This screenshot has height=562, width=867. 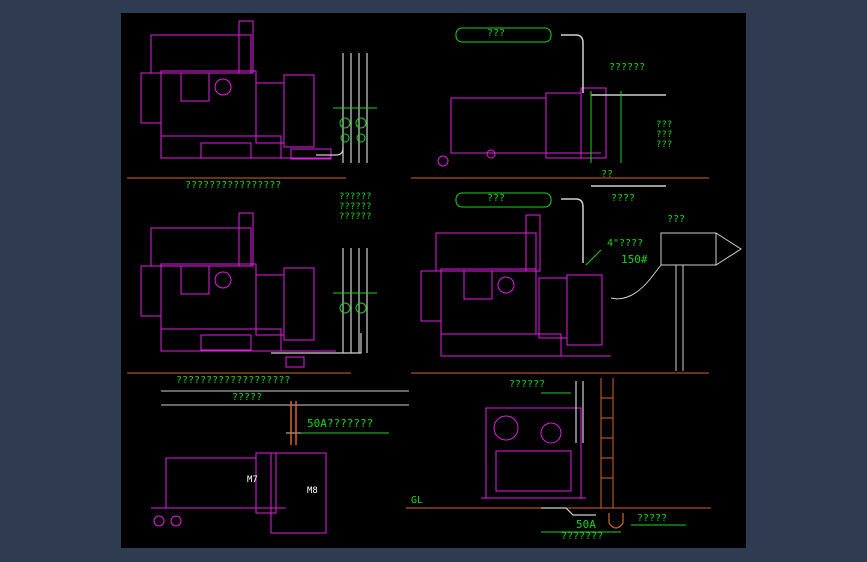 I want to click on ladder, so click(x=607, y=443).